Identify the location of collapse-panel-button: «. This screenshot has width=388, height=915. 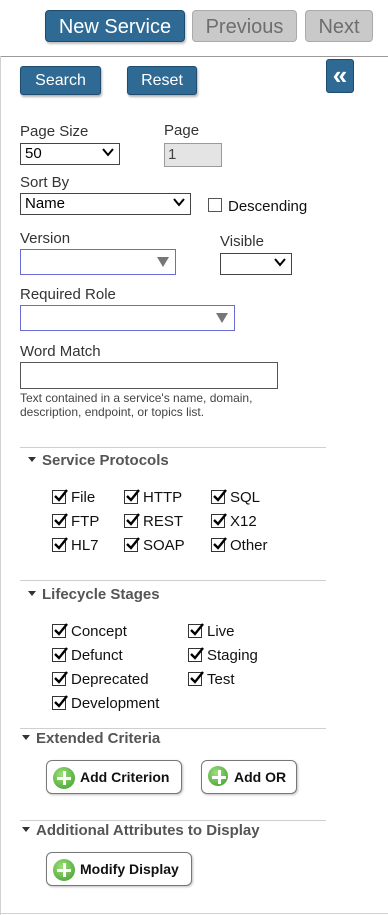
(340, 76).